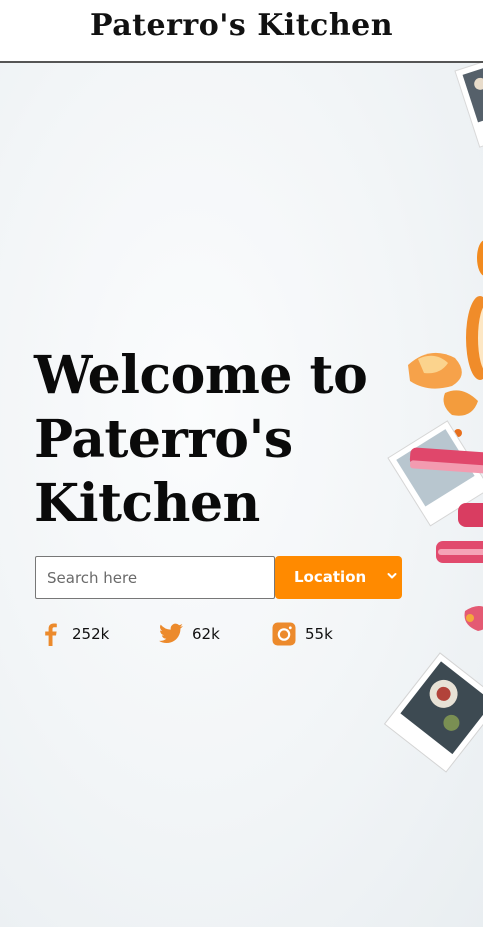  I want to click on search-input, so click(155, 577).